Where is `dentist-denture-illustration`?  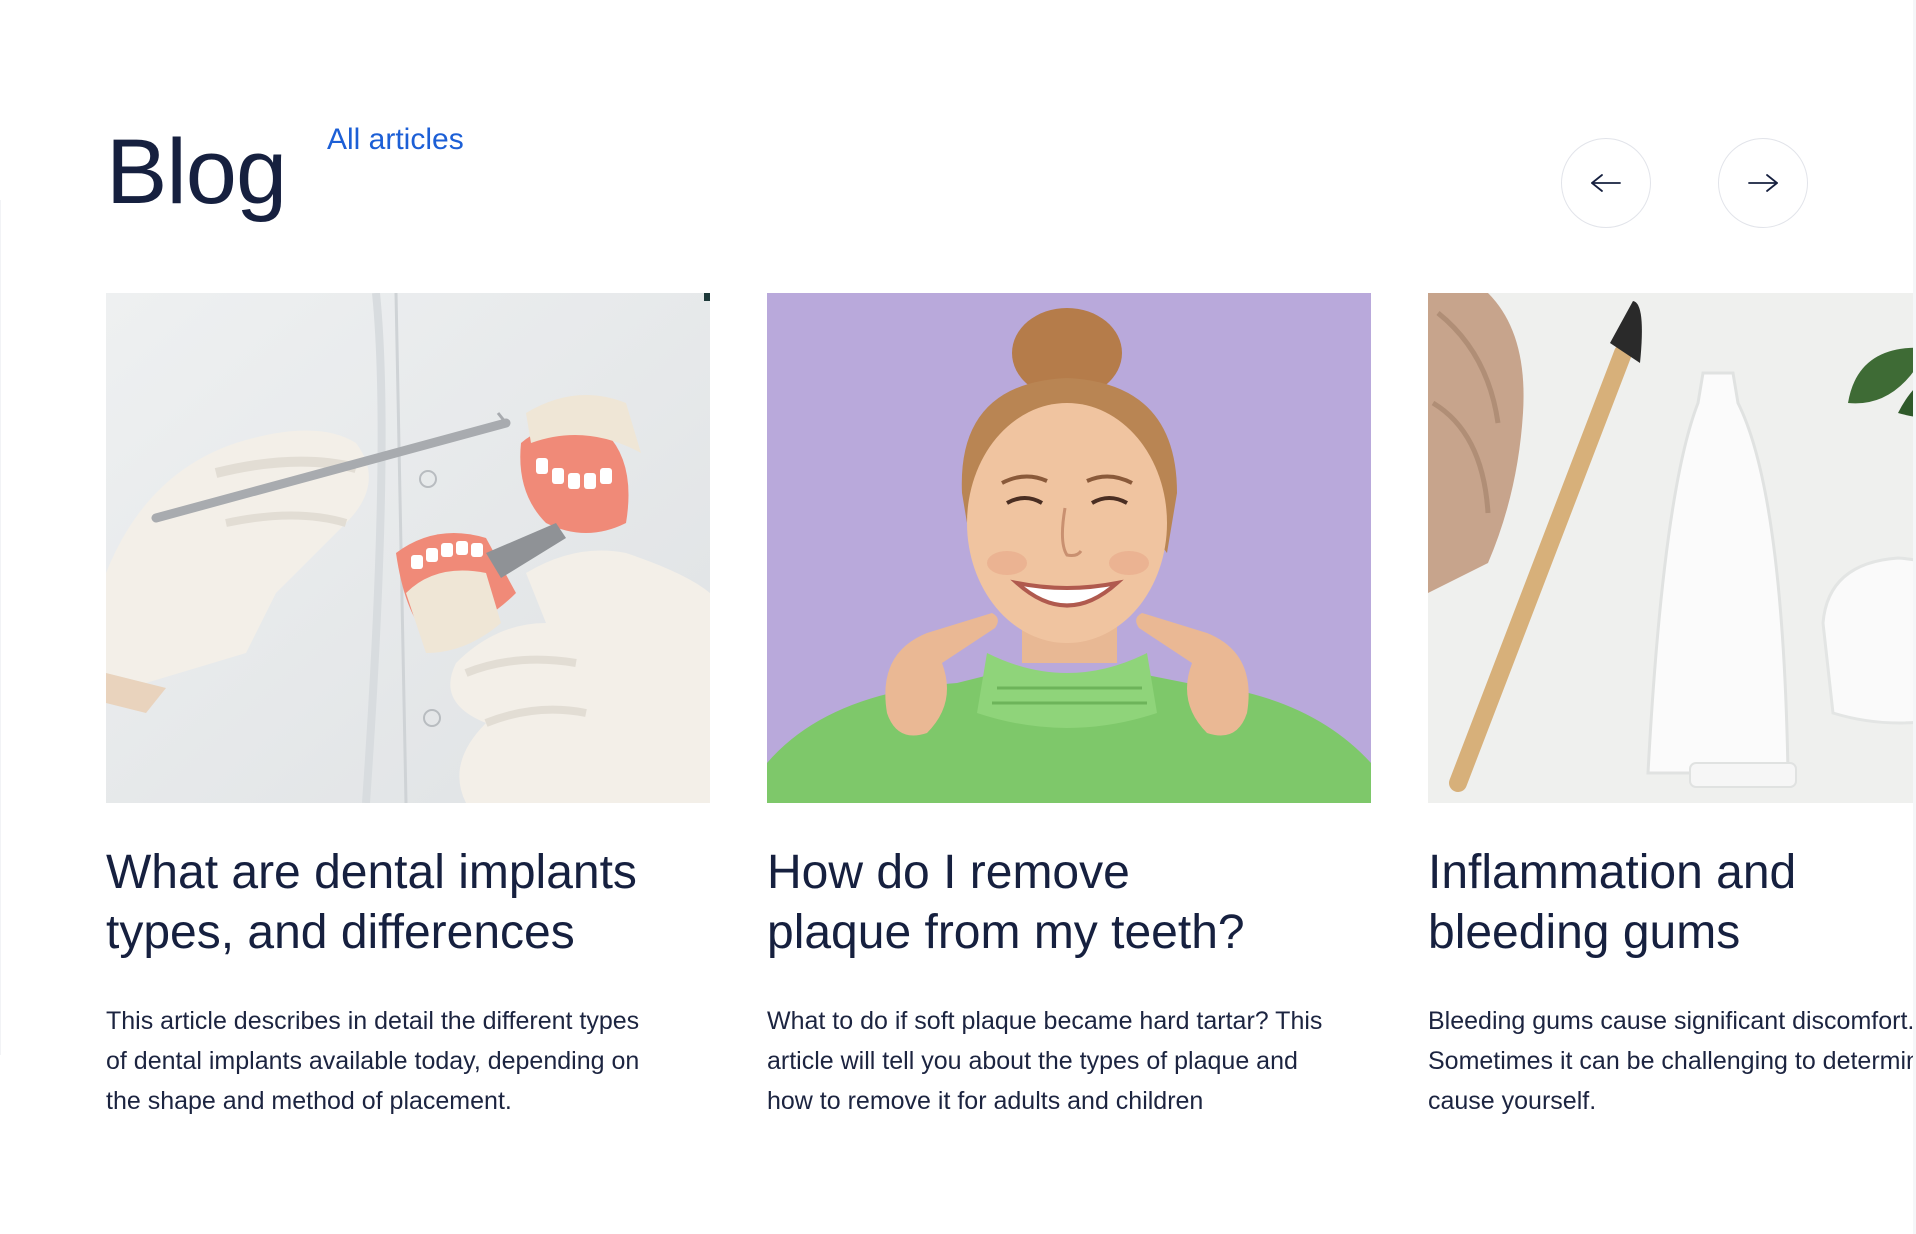
dentist-denture-illustration is located at coordinates (408, 548).